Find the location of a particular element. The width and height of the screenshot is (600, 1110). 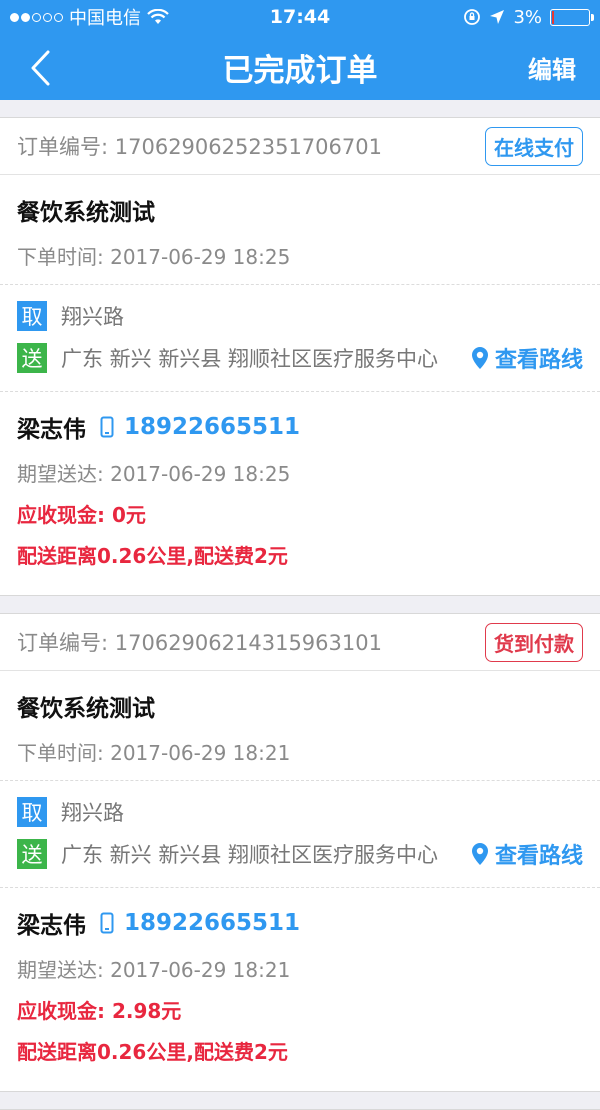

nav-bar: 已完成订单 编辑 is located at coordinates (300, 67).